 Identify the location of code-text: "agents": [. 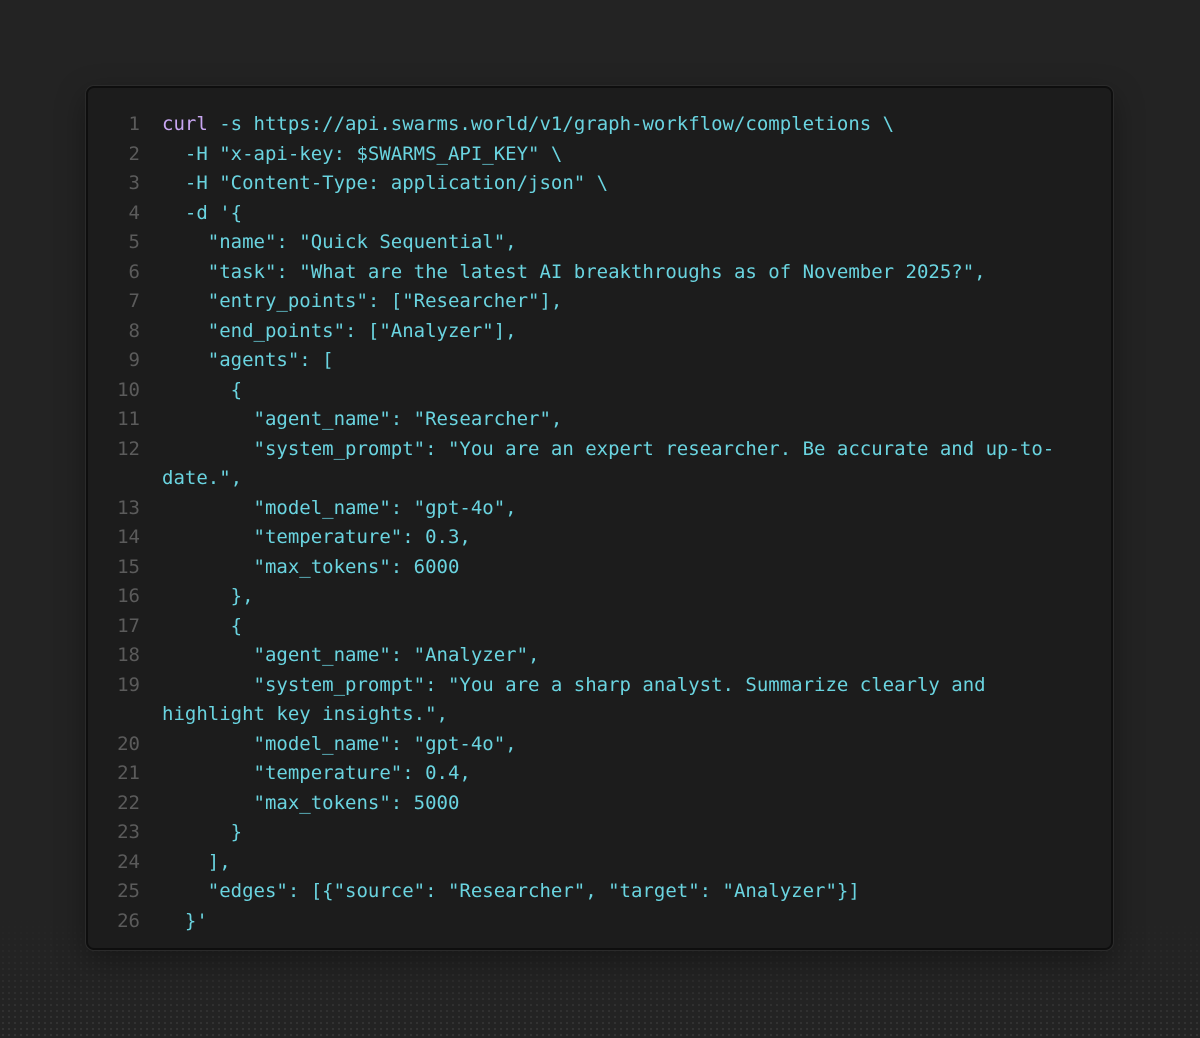
(237, 361).